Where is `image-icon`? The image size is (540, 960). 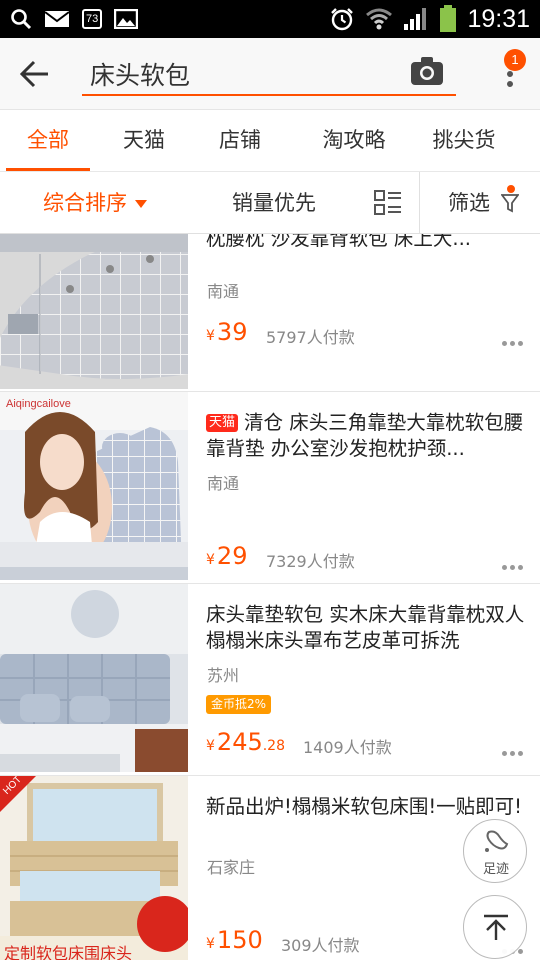 image-icon is located at coordinates (126, 19).